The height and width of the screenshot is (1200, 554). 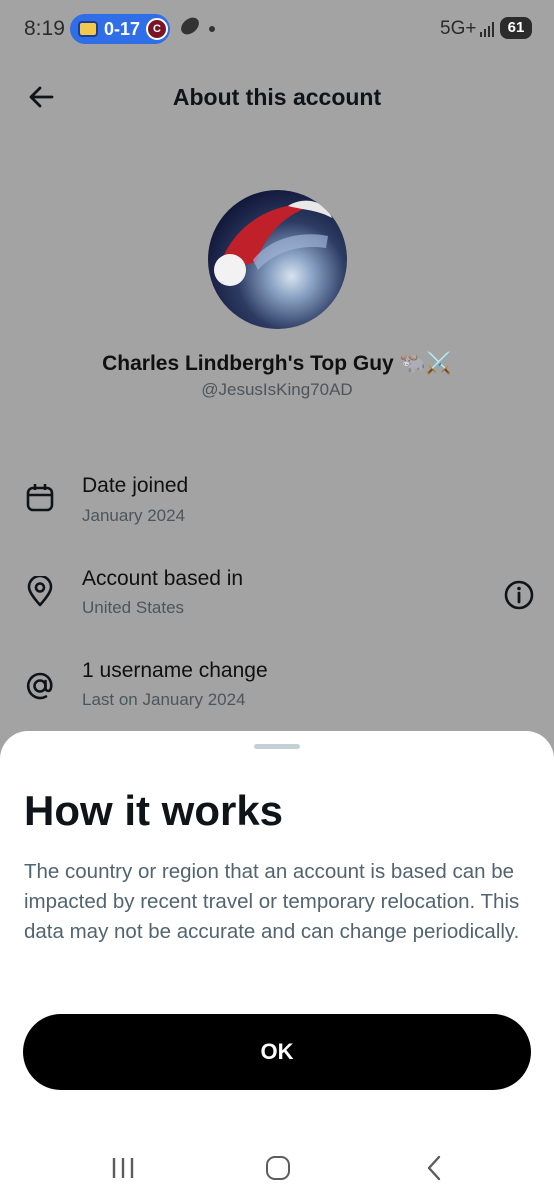 I want to click on display-name: Charles Lindbergh's Top Guy 🐃⚔️, so click(x=277, y=363).